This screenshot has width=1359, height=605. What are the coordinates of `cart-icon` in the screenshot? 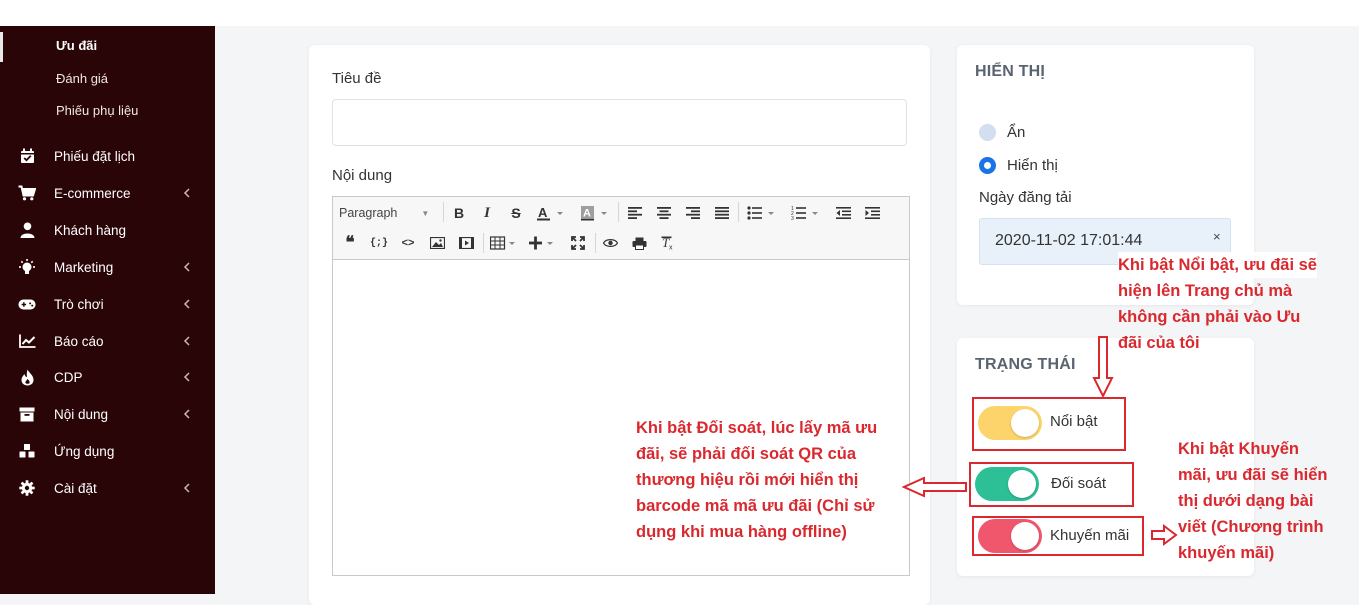 It's located at (27, 193).